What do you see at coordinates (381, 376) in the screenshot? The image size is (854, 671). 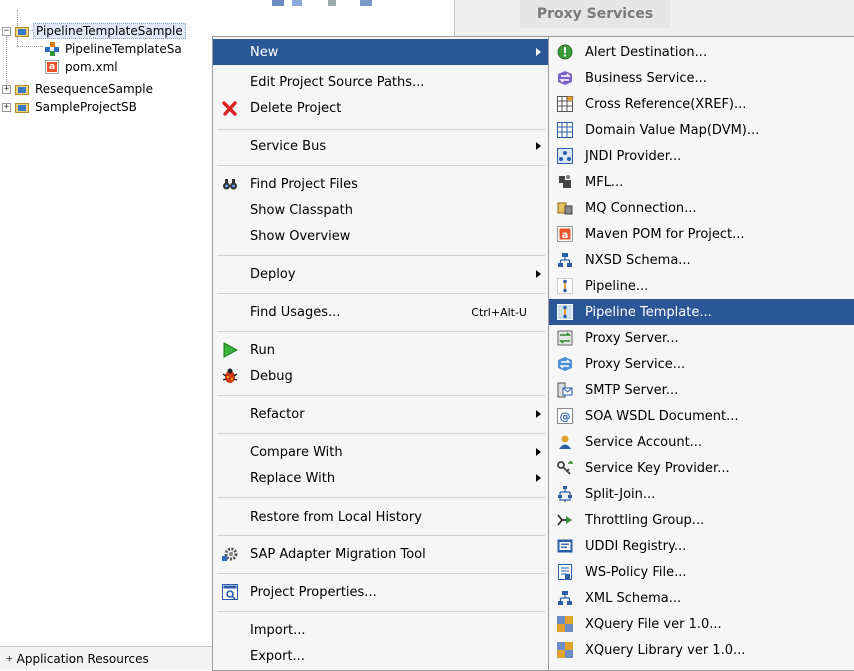 I see `menu-item-debug: Debug` at bounding box center [381, 376].